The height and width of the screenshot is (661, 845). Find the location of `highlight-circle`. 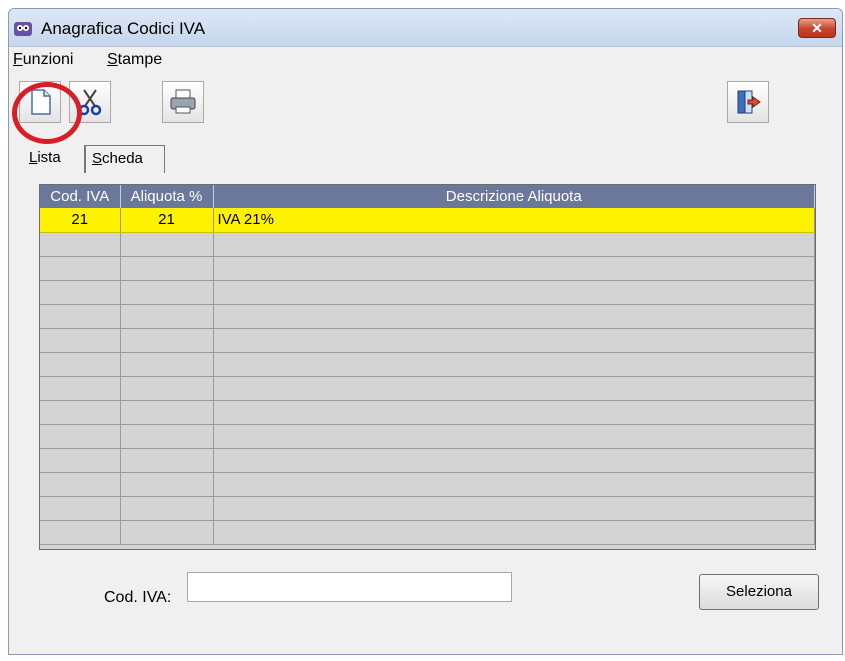

highlight-circle is located at coordinates (47, 113).